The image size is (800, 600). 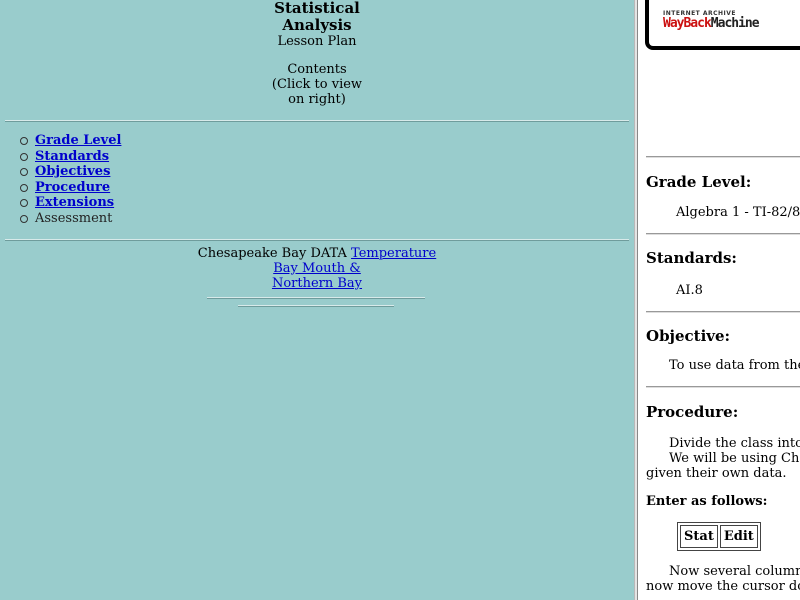 I want to click on link-objectives: Objectives, so click(x=72, y=171).